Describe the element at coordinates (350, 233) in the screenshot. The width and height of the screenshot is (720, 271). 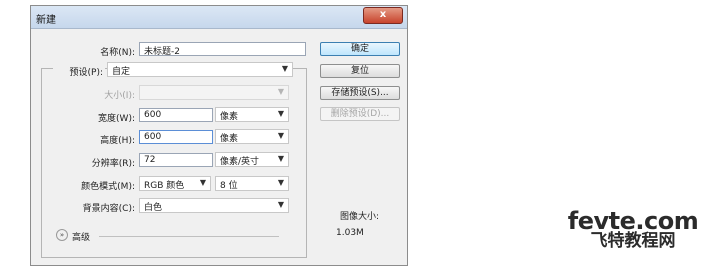
I see `image-size-value: 1.03M` at that location.